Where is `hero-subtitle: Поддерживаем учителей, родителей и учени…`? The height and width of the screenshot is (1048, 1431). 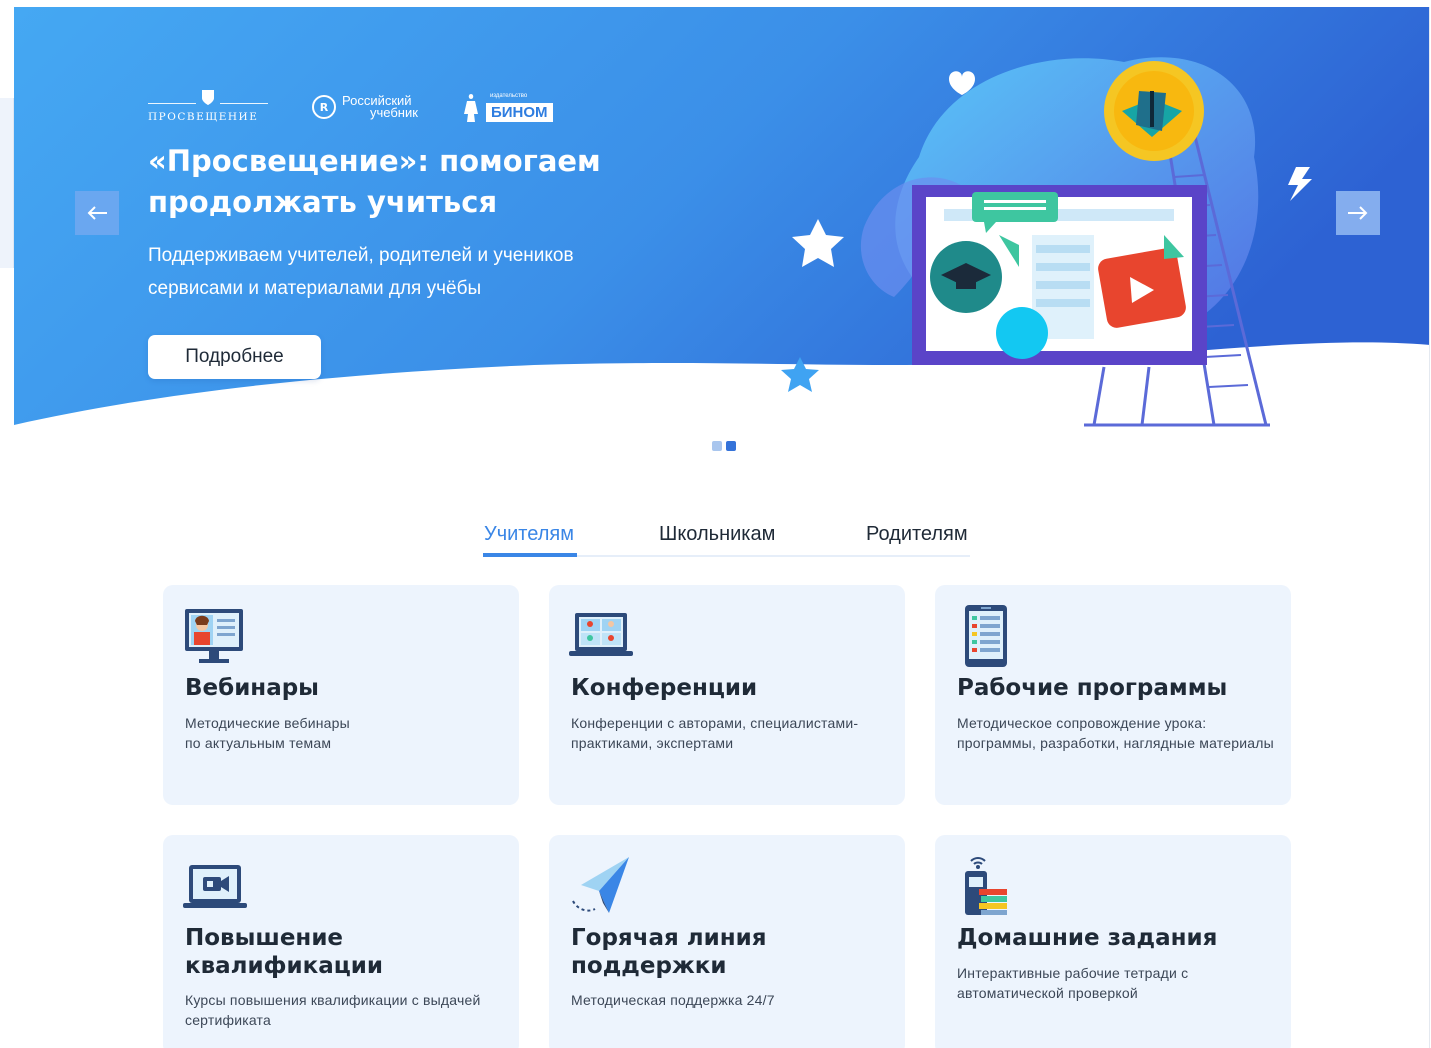
hero-subtitle: Поддерживаем учителей, родителей и учени… is located at coordinates (361, 272).